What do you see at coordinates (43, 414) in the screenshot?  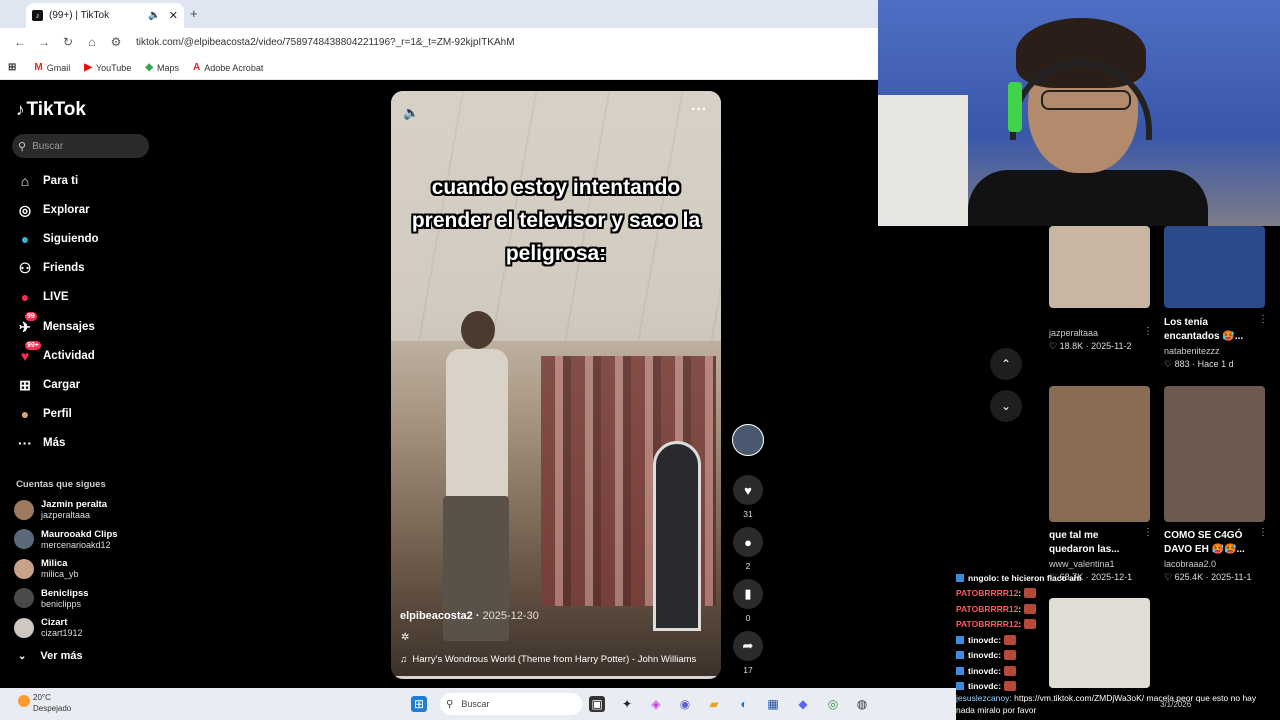 I see `nav-item-perfil: ● Perfil` at bounding box center [43, 414].